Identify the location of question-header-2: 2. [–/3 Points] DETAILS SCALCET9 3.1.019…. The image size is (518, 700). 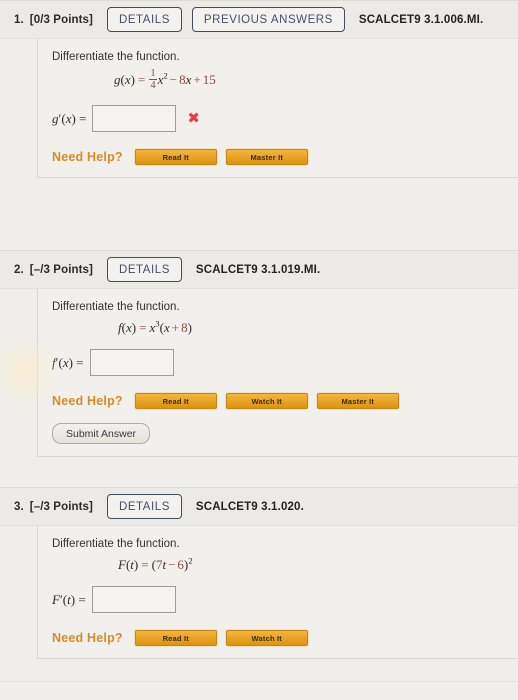
(259, 269).